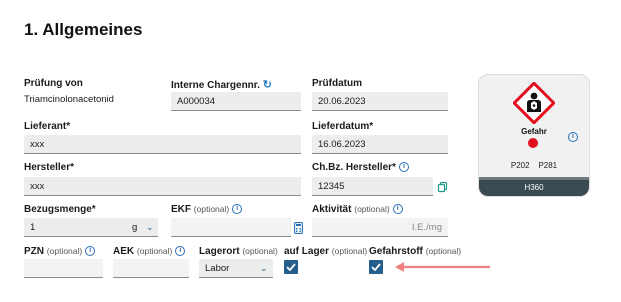 The width and height of the screenshot is (621, 302). I want to click on p-codes: P202 P281, so click(534, 165).